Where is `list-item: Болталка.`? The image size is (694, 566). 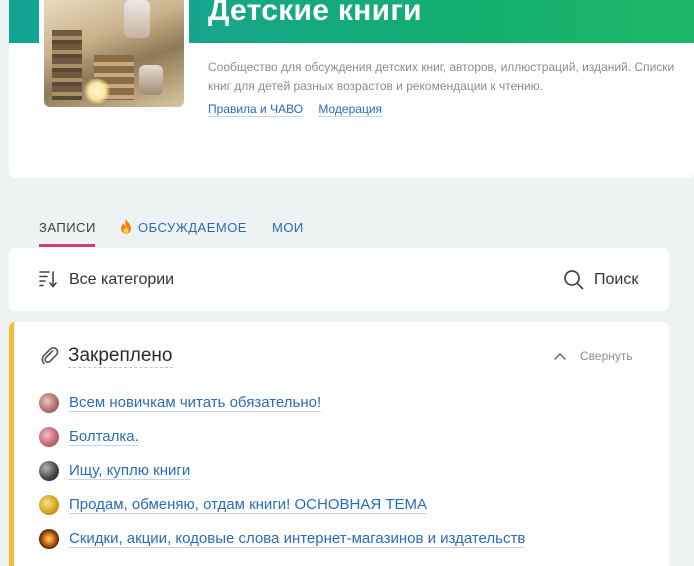 list-item: Болталка. is located at coordinates (282, 437).